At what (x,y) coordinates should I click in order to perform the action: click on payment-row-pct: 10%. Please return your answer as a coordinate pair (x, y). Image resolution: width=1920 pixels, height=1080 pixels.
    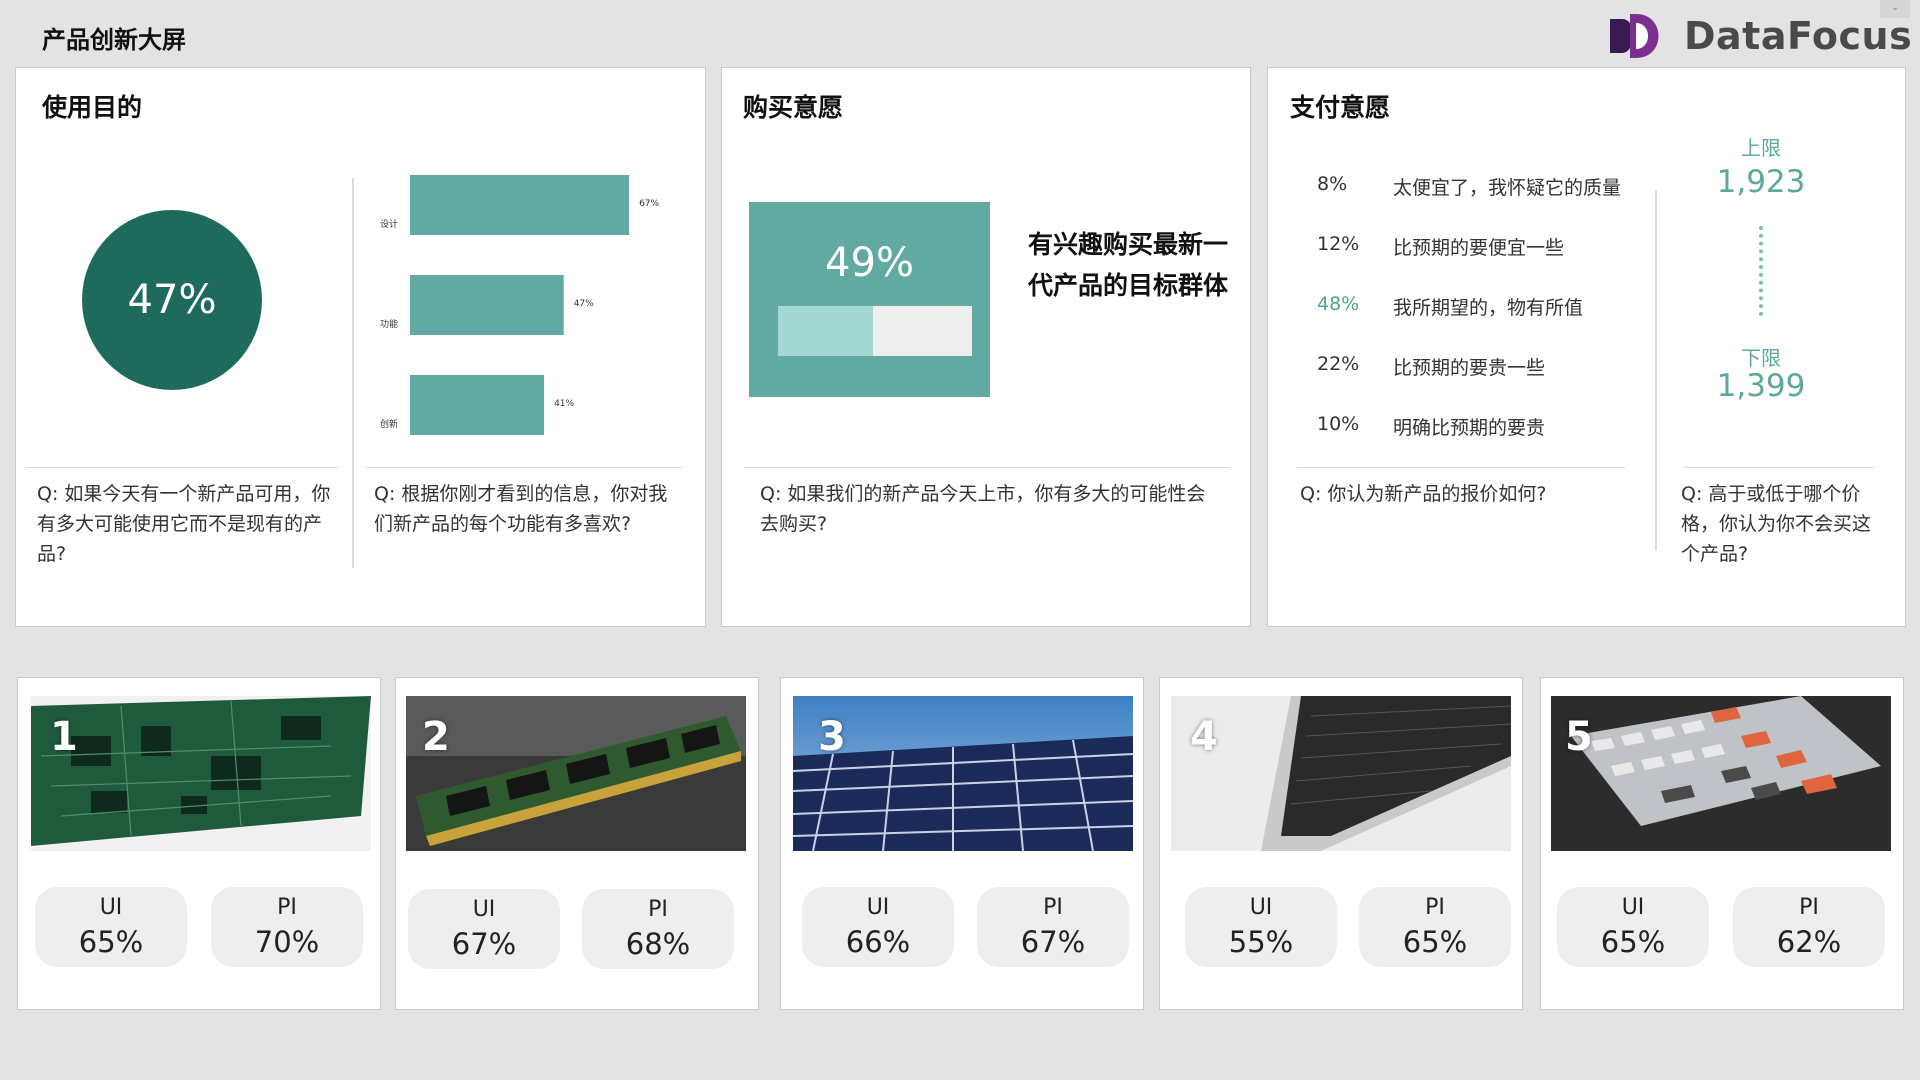
    Looking at the image, I should click on (1338, 424).